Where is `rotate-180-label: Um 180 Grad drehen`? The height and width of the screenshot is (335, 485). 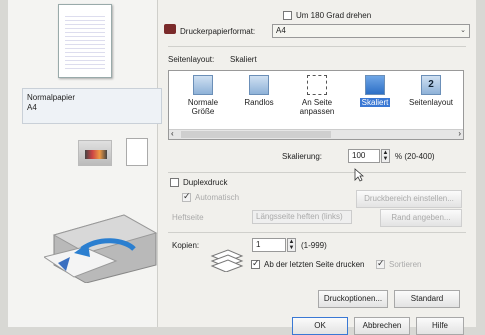 rotate-180-label: Um 180 Grad drehen is located at coordinates (334, 15).